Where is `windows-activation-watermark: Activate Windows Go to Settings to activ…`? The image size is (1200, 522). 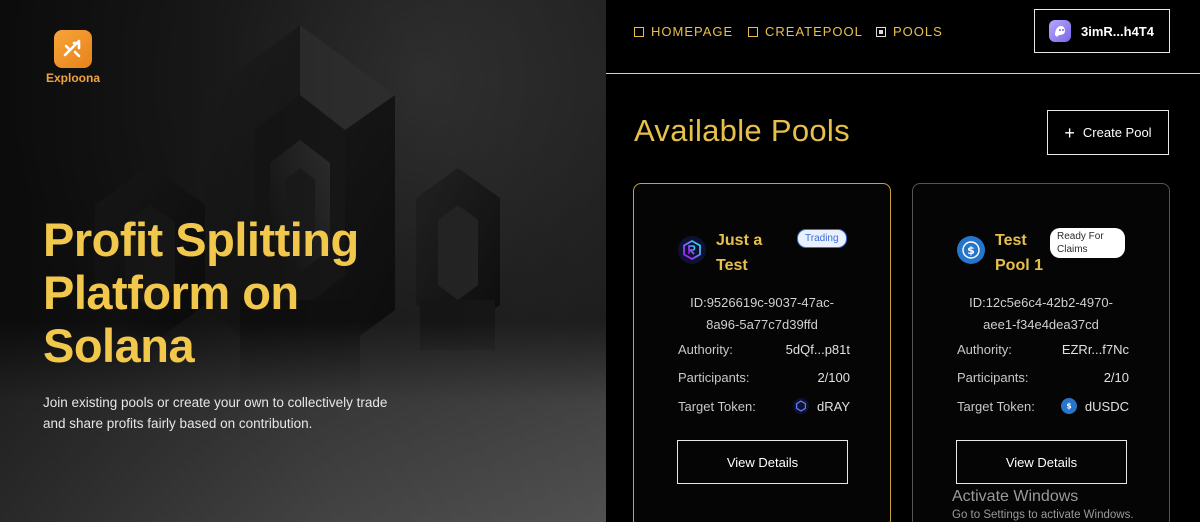
windows-activation-watermark: Activate Windows Go to Settings to activ… is located at coordinates (1043, 504).